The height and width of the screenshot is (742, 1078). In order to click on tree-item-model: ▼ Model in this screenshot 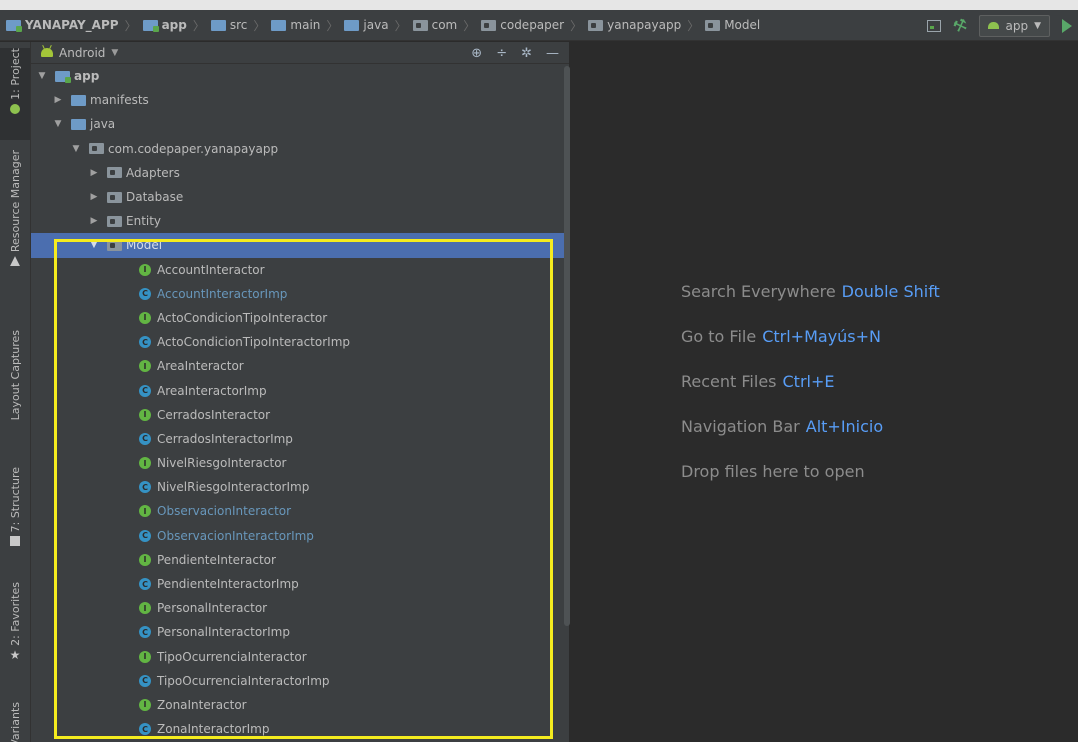, I will do `click(300, 245)`.